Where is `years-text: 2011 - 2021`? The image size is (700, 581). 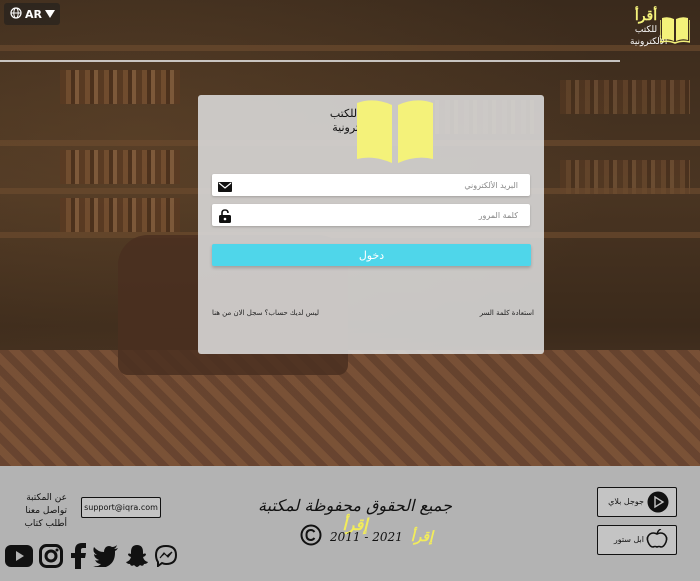 years-text: 2011 - 2021 is located at coordinates (366, 536).